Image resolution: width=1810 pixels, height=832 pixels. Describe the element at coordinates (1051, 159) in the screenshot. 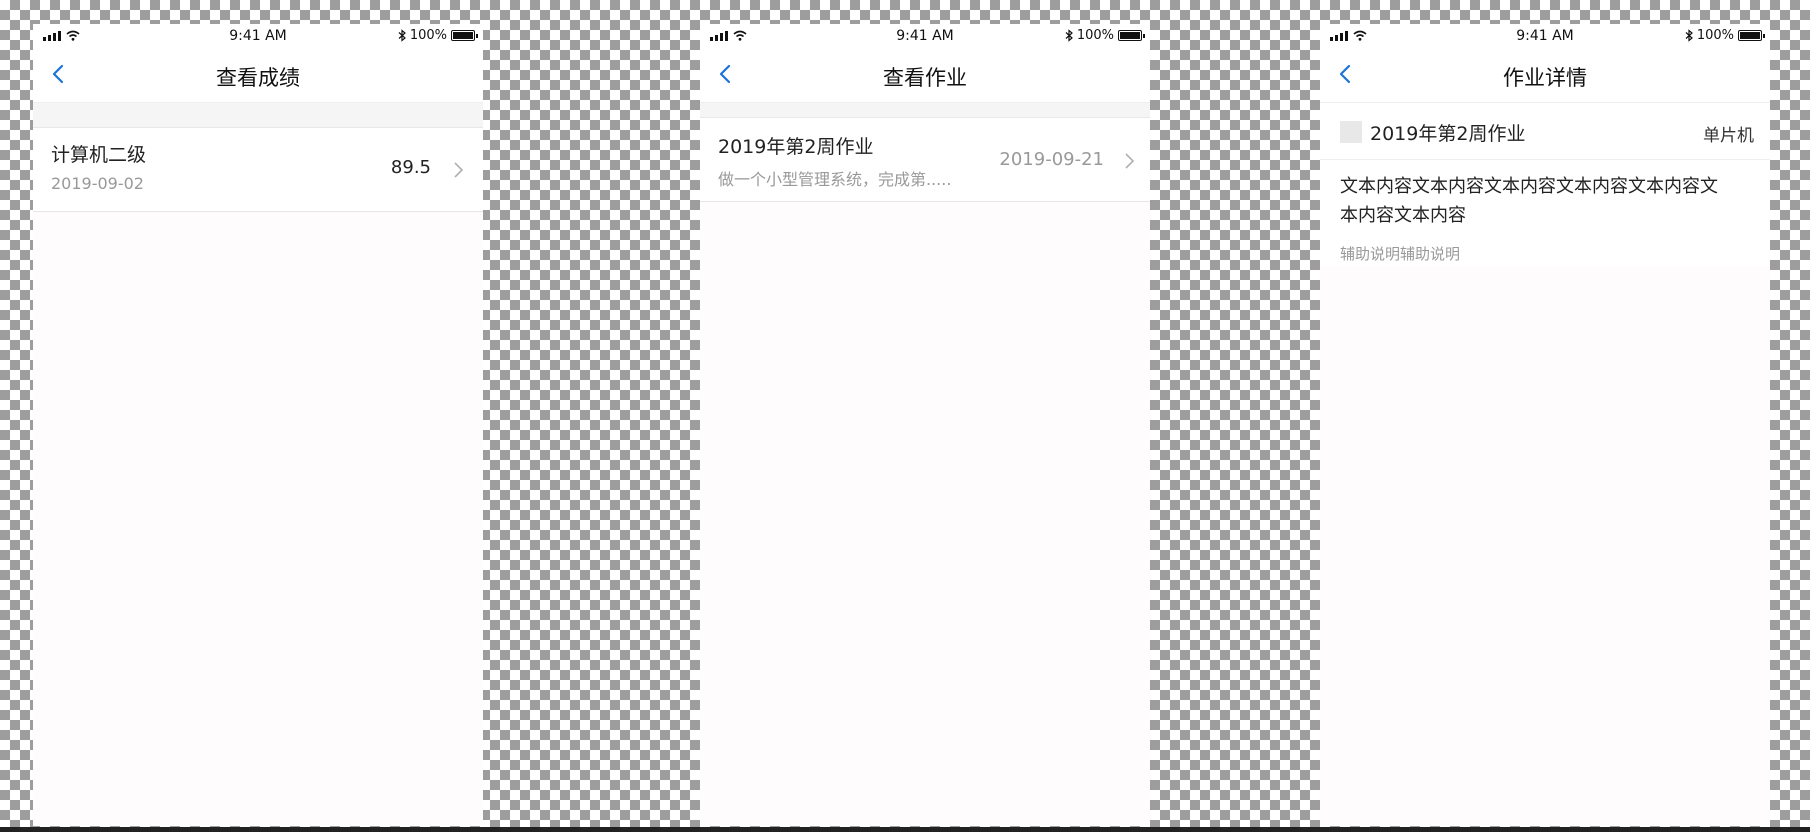

I see `homework-date: 2019-09-21` at that location.